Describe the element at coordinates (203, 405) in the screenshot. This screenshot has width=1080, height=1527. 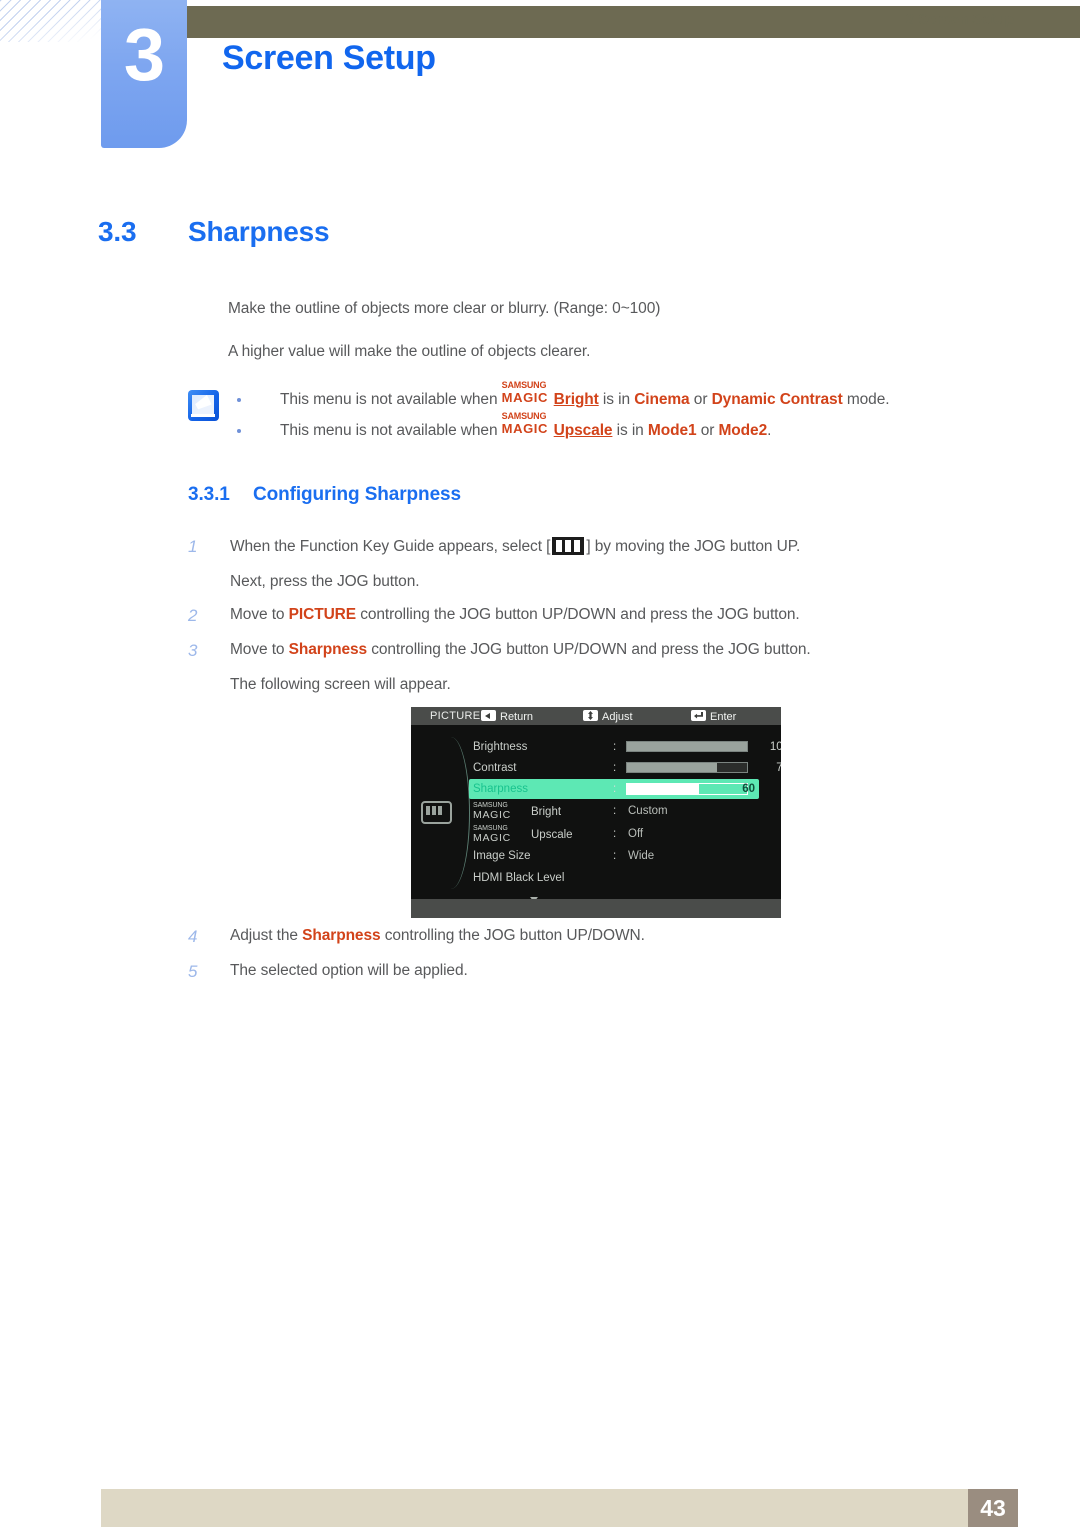
I see `note-pencil-icon` at that location.